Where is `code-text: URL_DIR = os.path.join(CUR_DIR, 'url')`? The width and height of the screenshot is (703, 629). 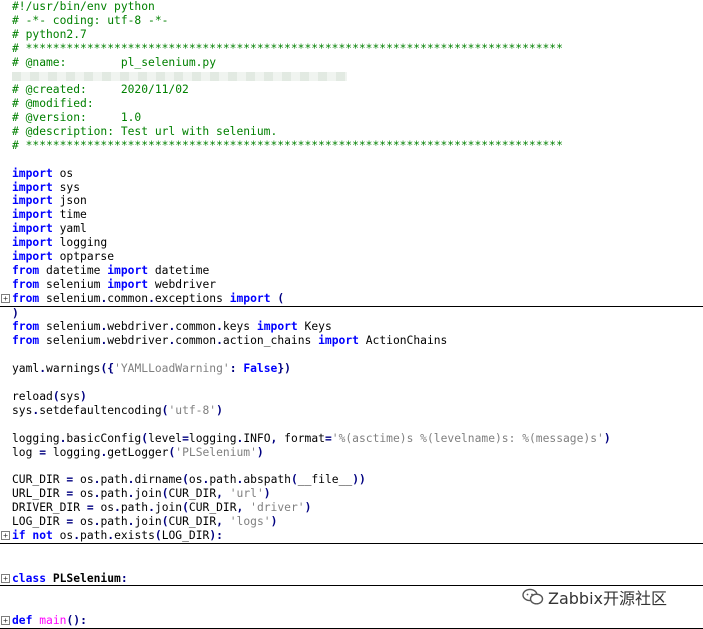 code-text: URL_DIR = os.path.join(CUR_DIR, 'url') is located at coordinates (141, 494).